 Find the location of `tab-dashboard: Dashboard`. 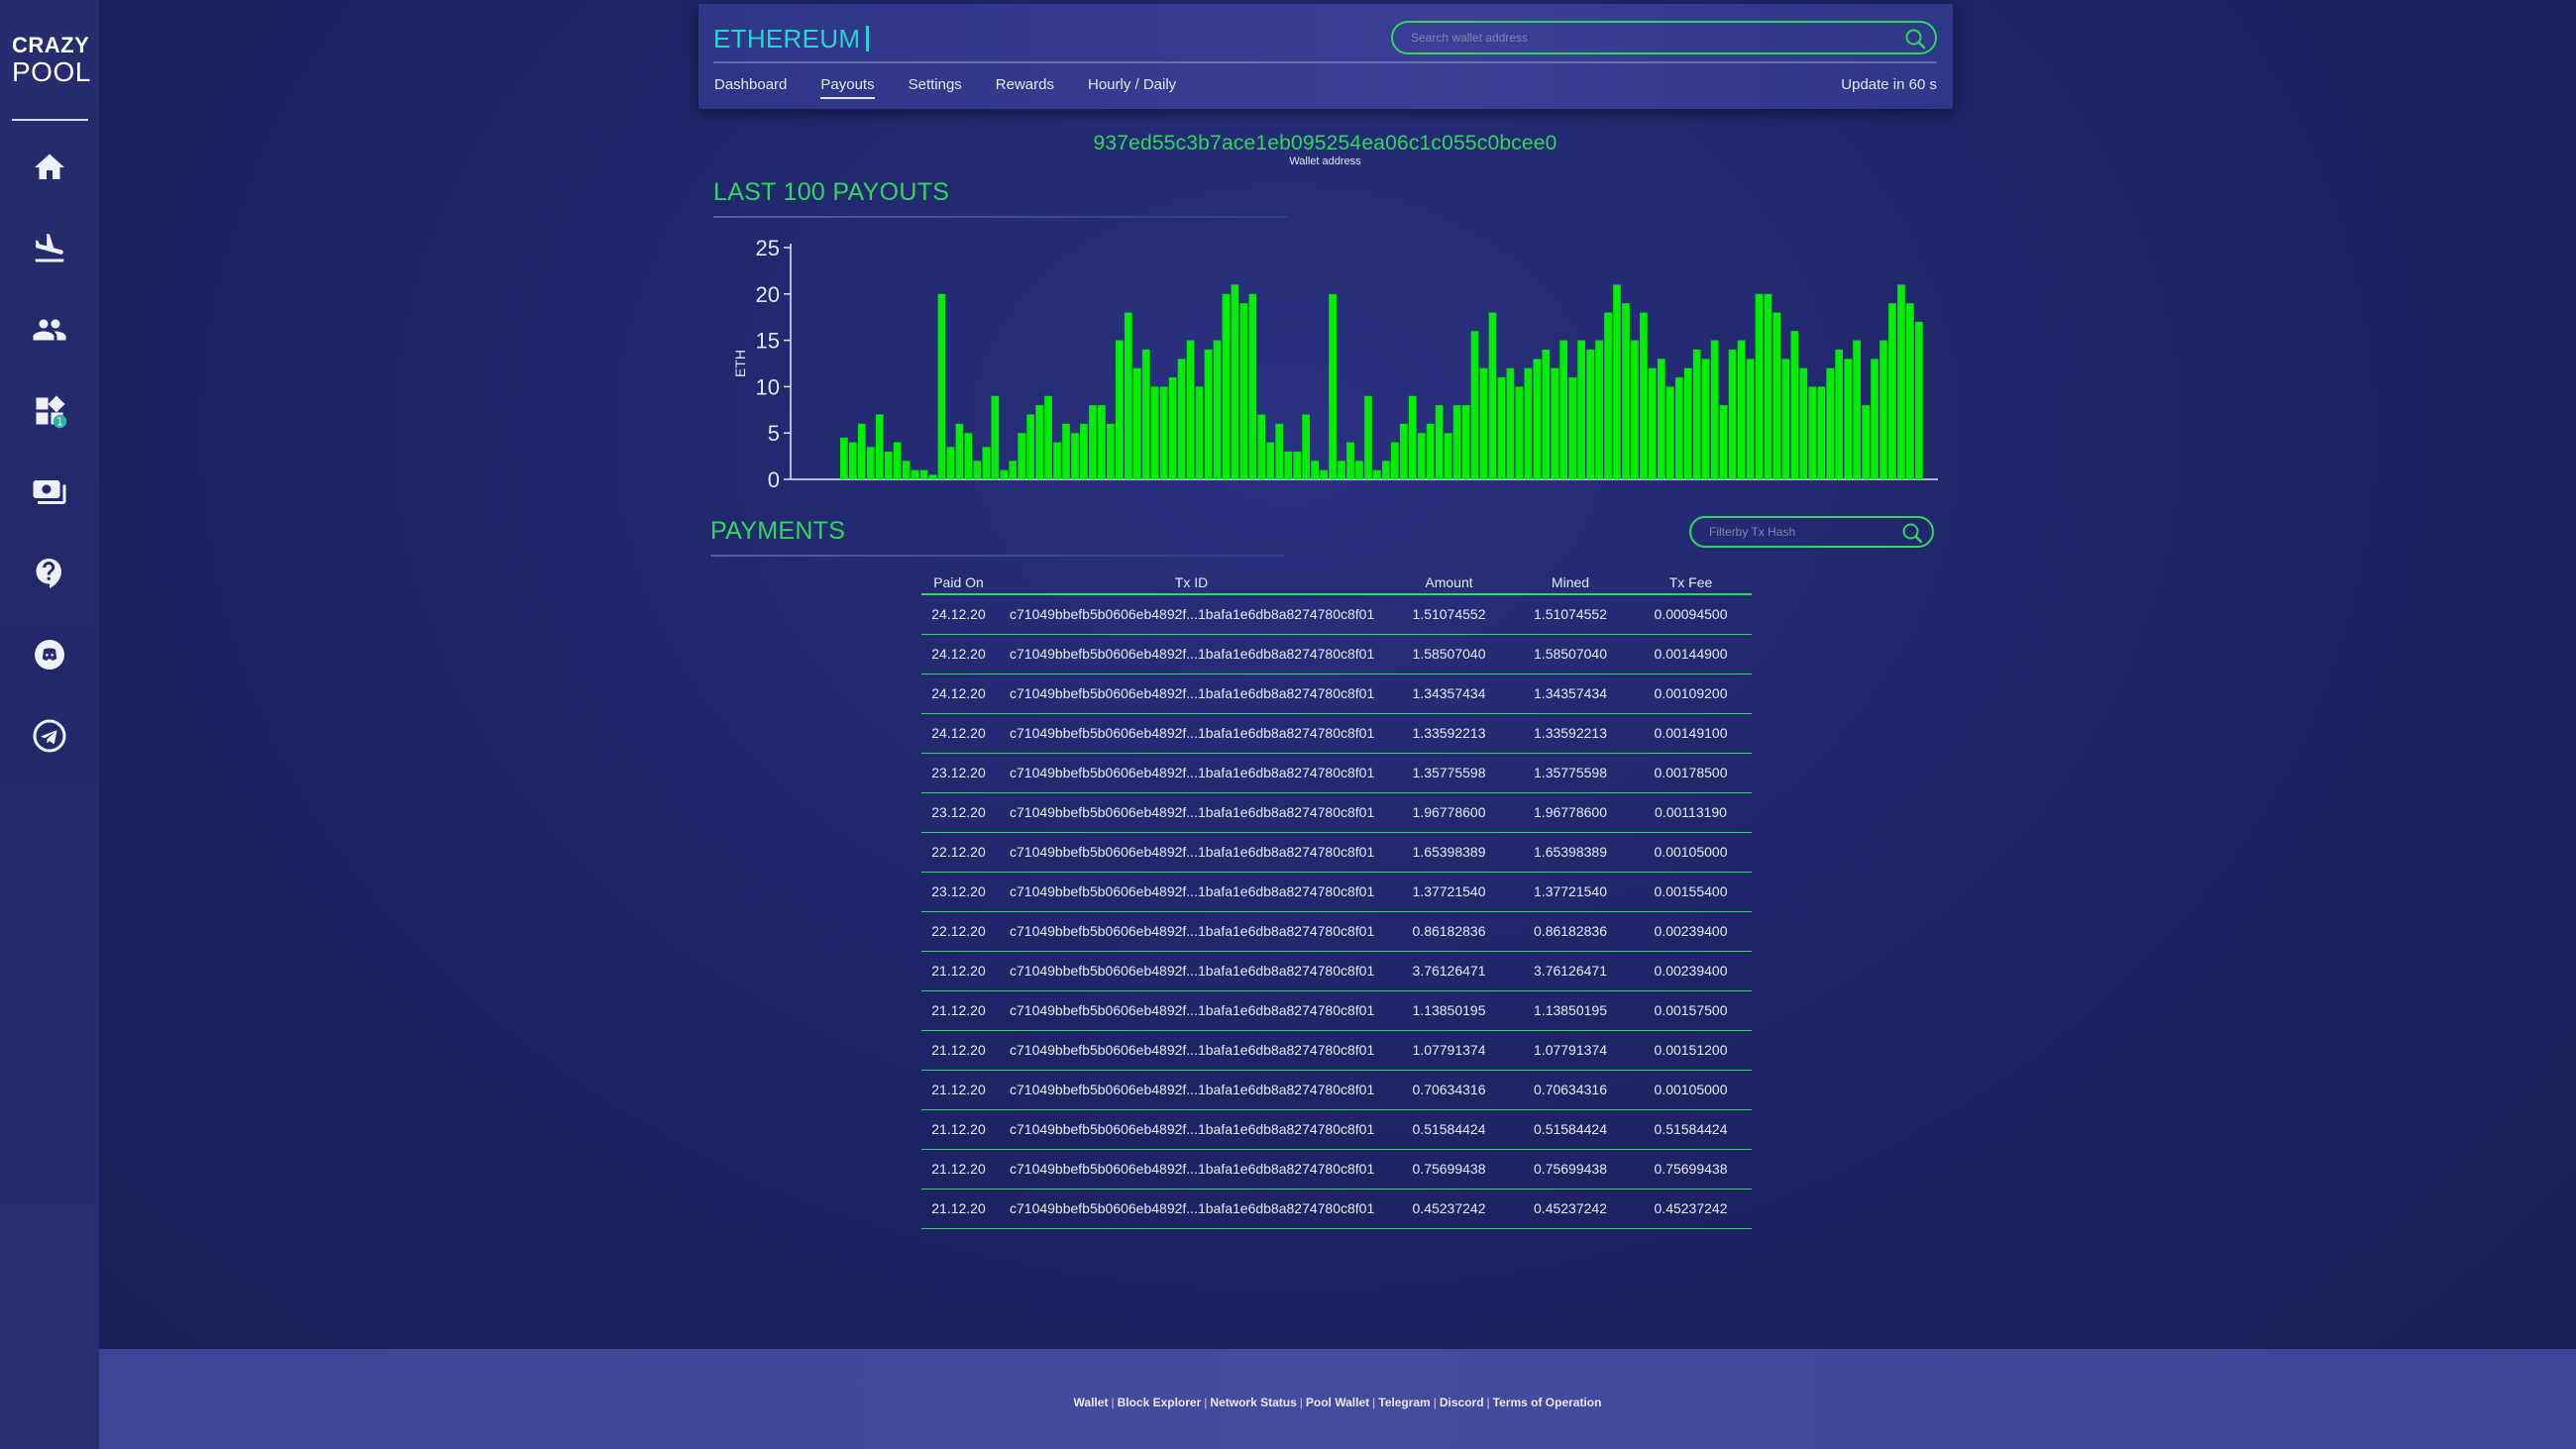

tab-dashboard: Dashboard is located at coordinates (751, 87).